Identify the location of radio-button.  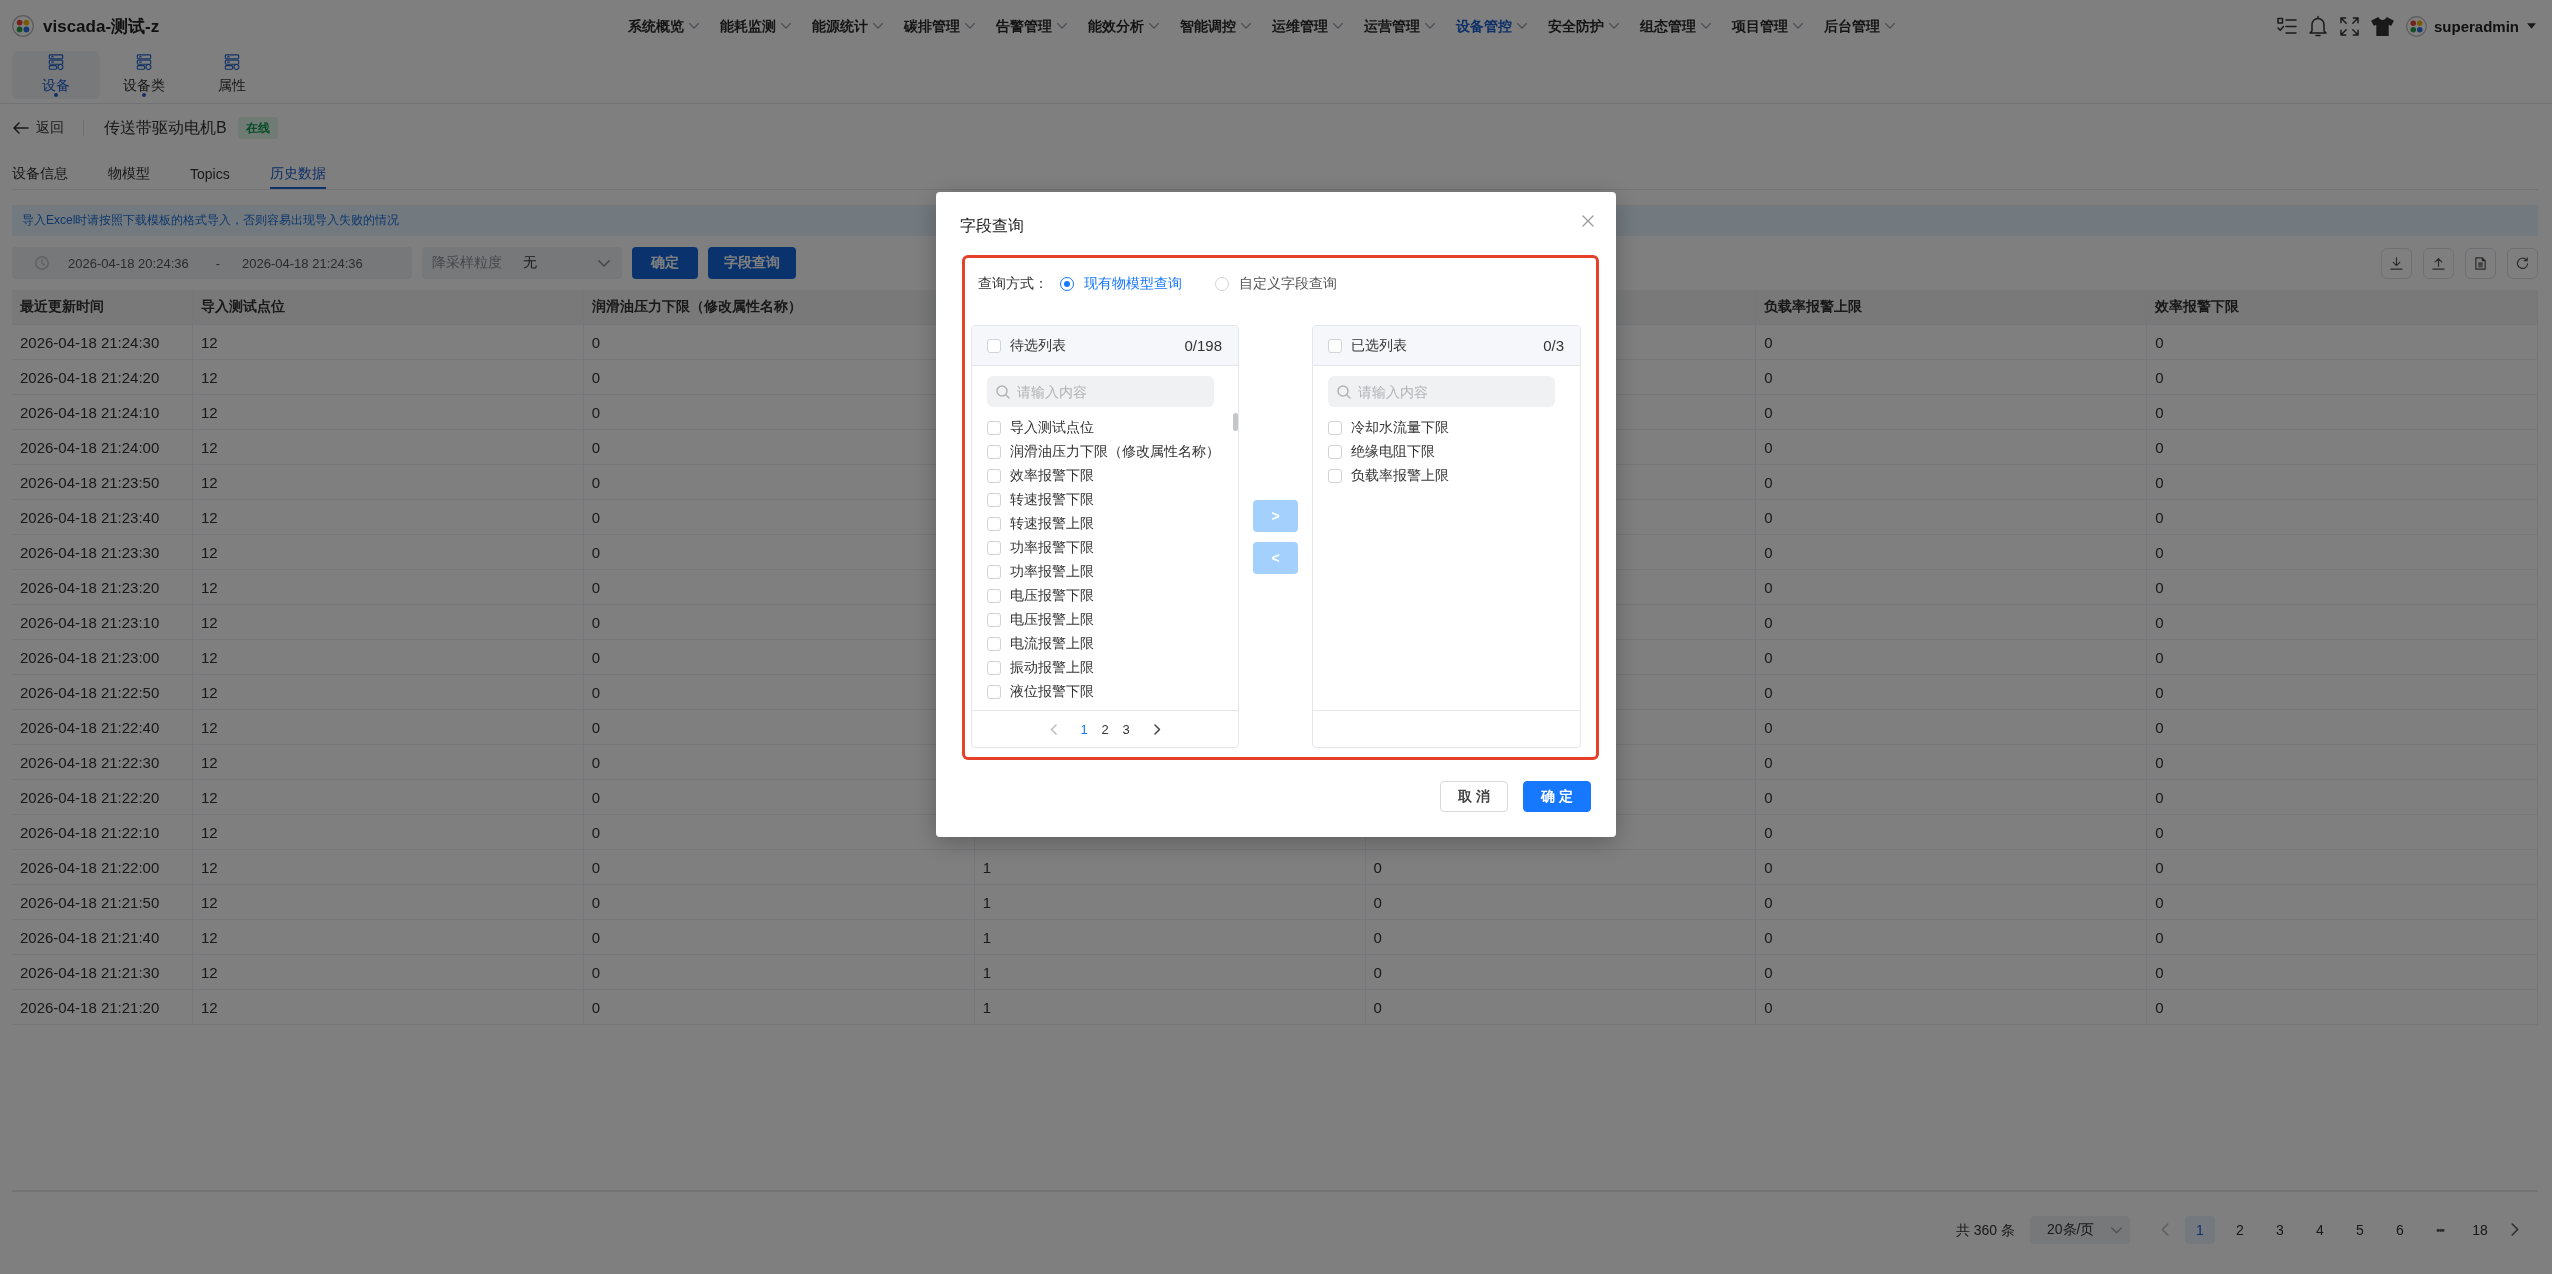
(1067, 284).